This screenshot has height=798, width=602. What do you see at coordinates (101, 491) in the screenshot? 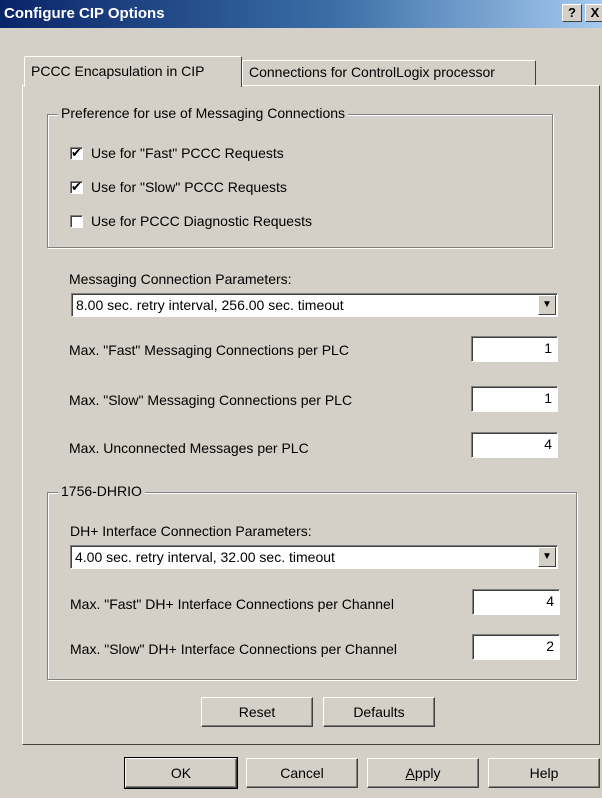
I see `dhrio-group-legend: 1756-DHRIO` at bounding box center [101, 491].